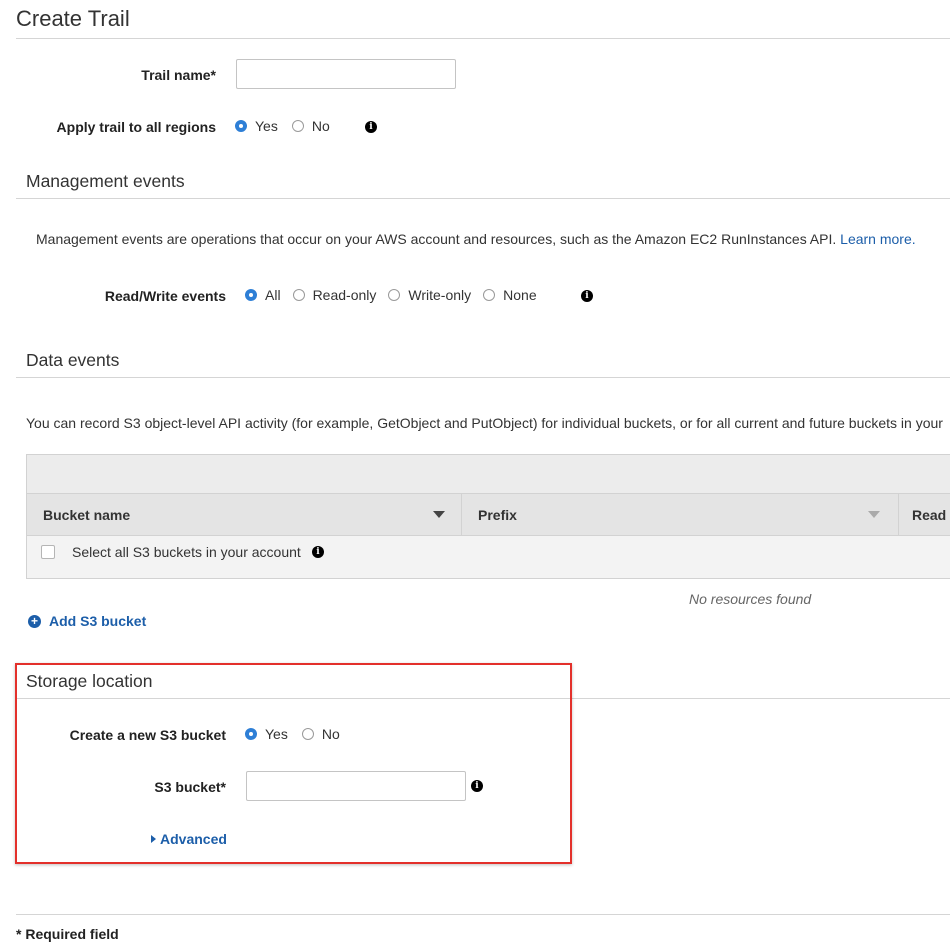 This screenshot has height=944, width=950. Describe the element at coordinates (73, 360) in the screenshot. I see `data-events-title: Data events` at that location.